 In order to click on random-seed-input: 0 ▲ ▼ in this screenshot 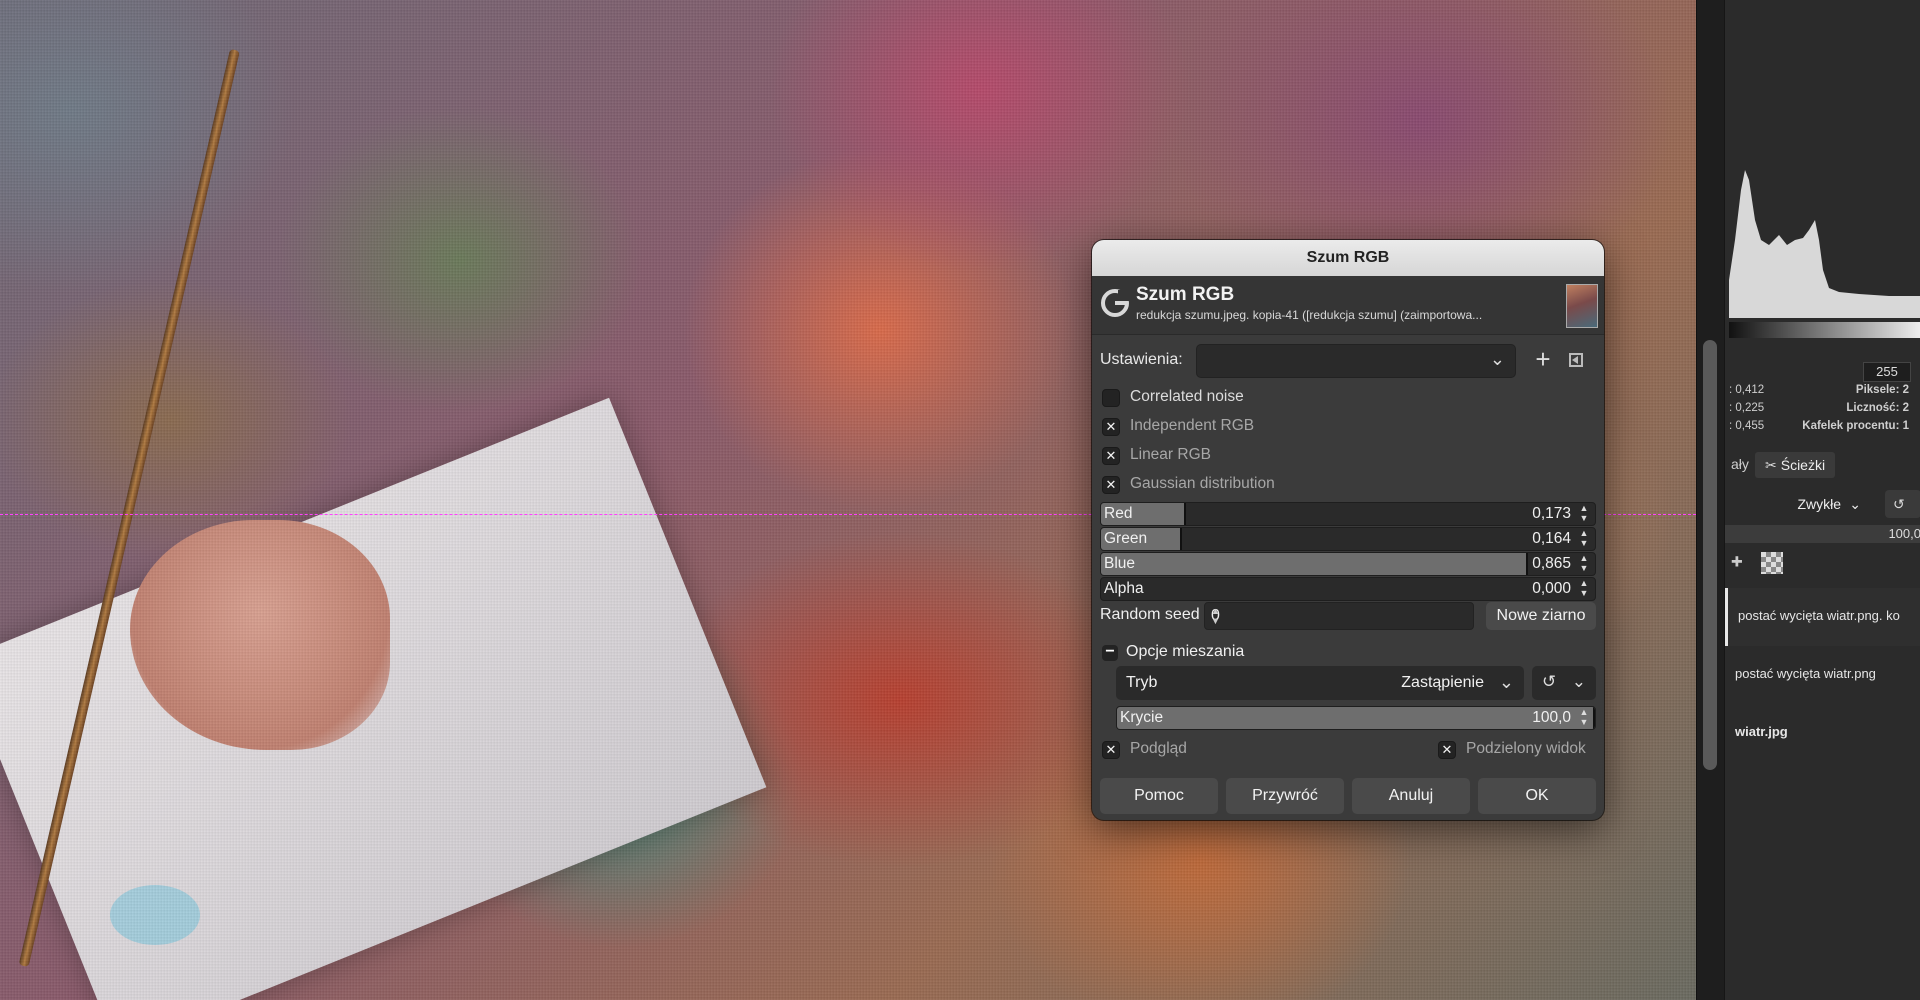, I will do `click(1339, 616)`.